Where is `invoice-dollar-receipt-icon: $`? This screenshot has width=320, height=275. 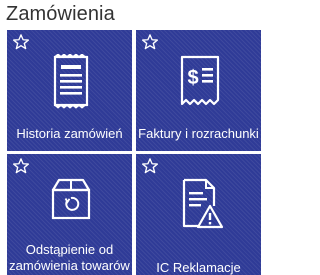 invoice-dollar-receipt-icon: $ is located at coordinates (200, 80).